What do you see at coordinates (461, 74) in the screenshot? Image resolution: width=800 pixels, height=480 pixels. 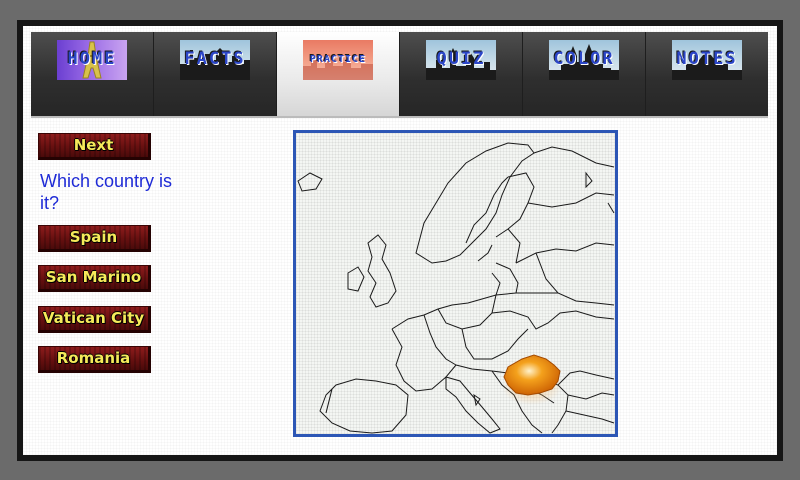 I see `tab-quiz: QUIZ` at bounding box center [461, 74].